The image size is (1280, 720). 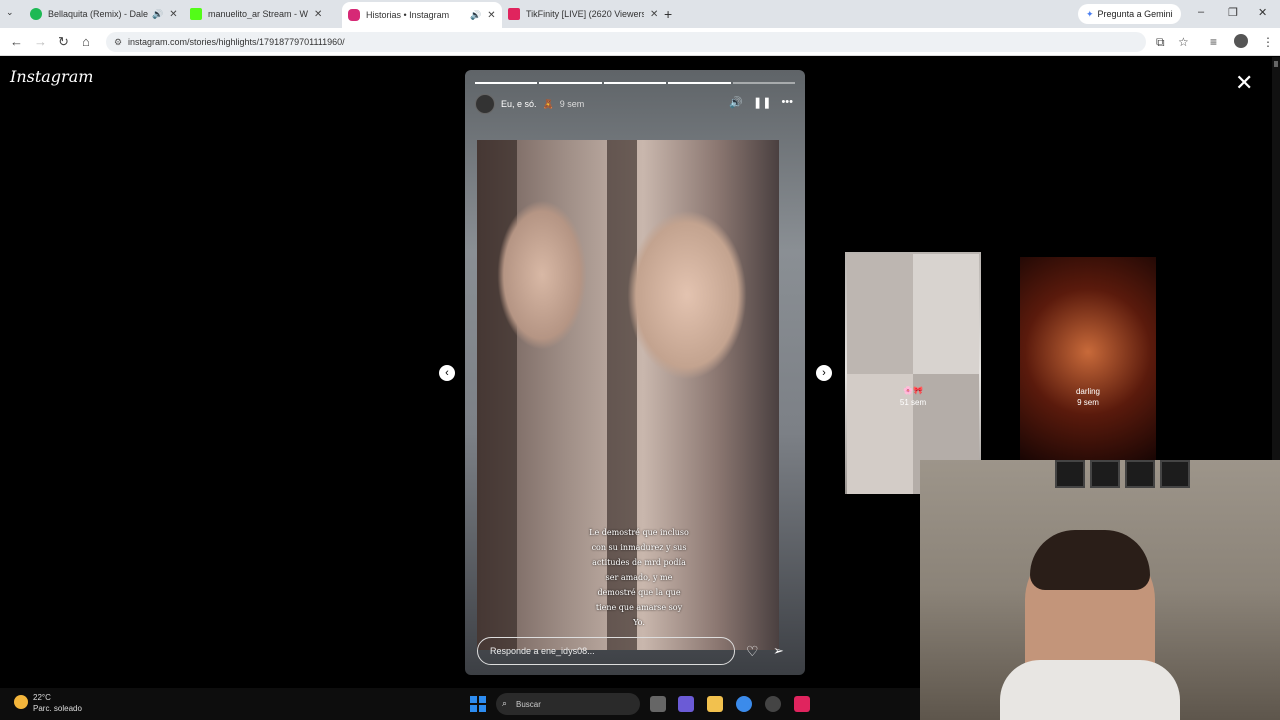 I want to click on tab-tikfinity: TikFinity [LIVE] (2620 Viewers) ✕, so click(x=583, y=14).